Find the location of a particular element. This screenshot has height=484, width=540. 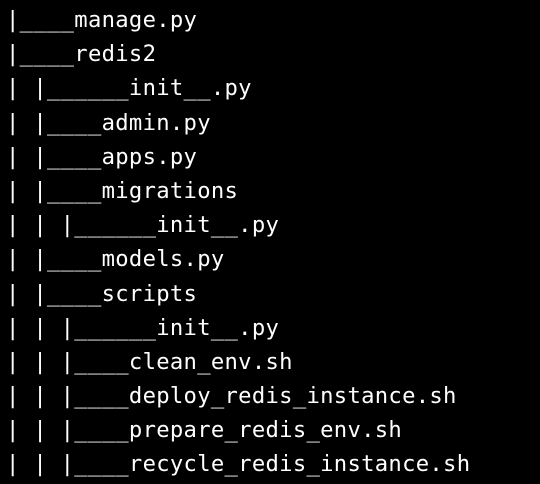

tree-line-redis2: |____redis2 is located at coordinates (81, 54).